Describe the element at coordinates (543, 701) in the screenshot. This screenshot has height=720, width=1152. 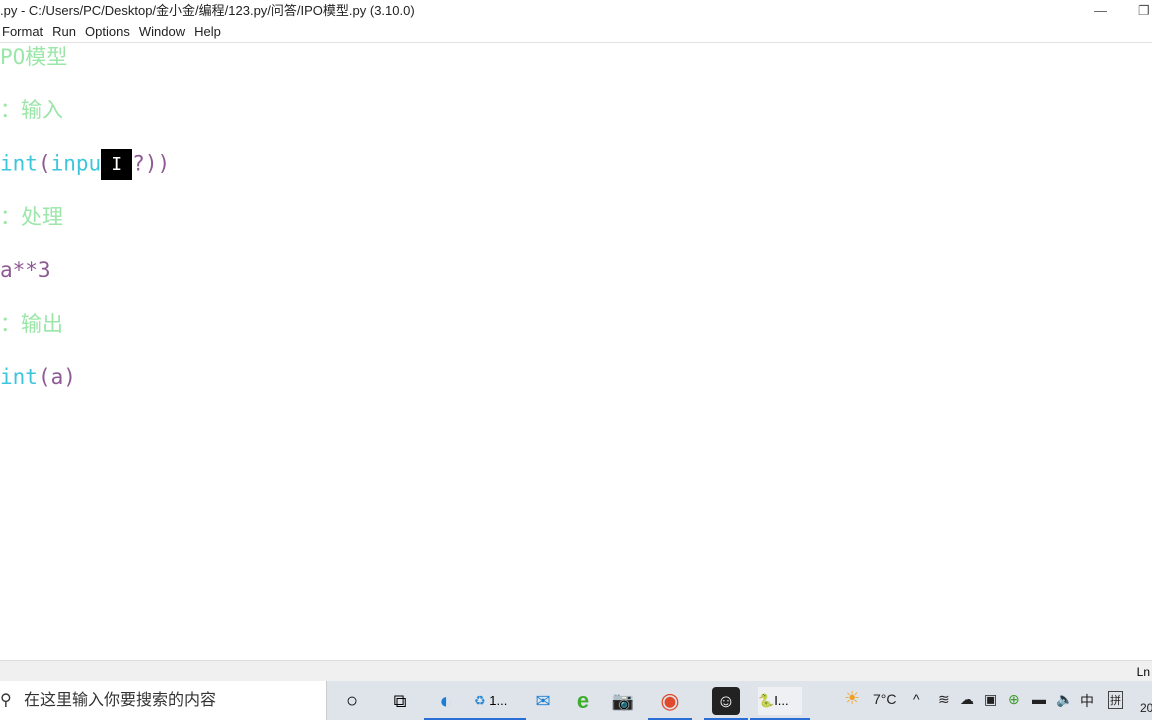
I see `mail-icon: ✉` at that location.